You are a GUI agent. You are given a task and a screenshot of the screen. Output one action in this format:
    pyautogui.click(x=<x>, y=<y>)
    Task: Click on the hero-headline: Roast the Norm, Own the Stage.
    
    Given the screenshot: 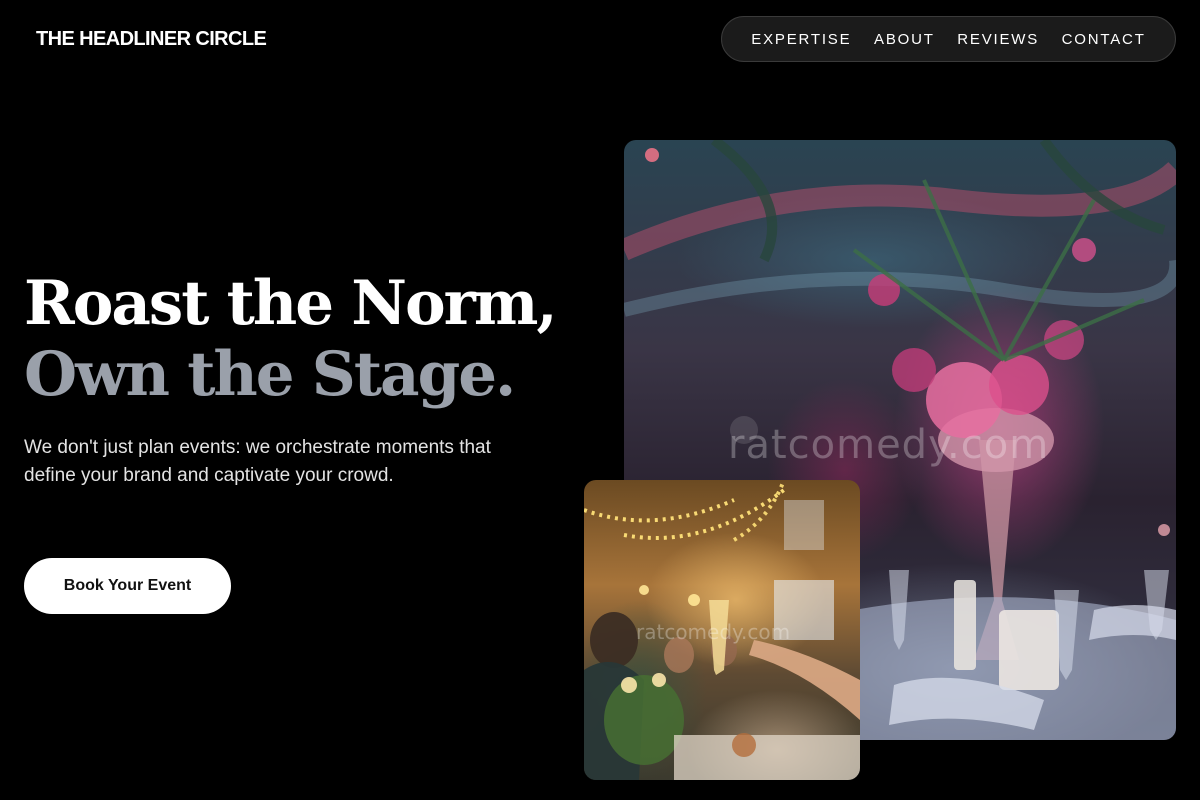 What is the action you would take?
    pyautogui.click(x=291, y=339)
    